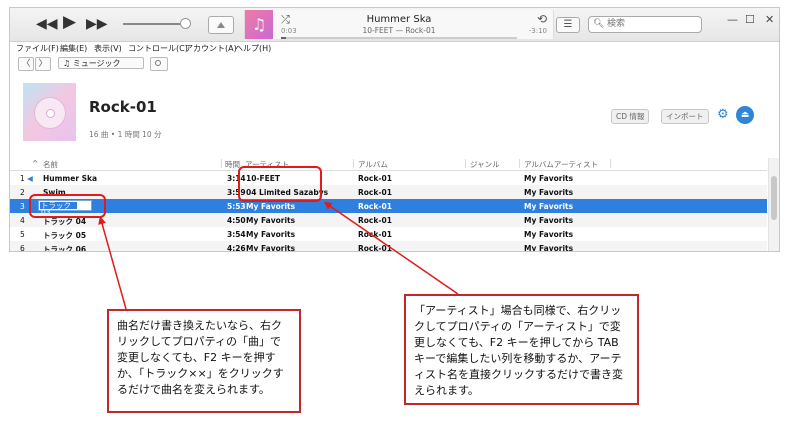  I want to click on track-number: 1, so click(22, 178).